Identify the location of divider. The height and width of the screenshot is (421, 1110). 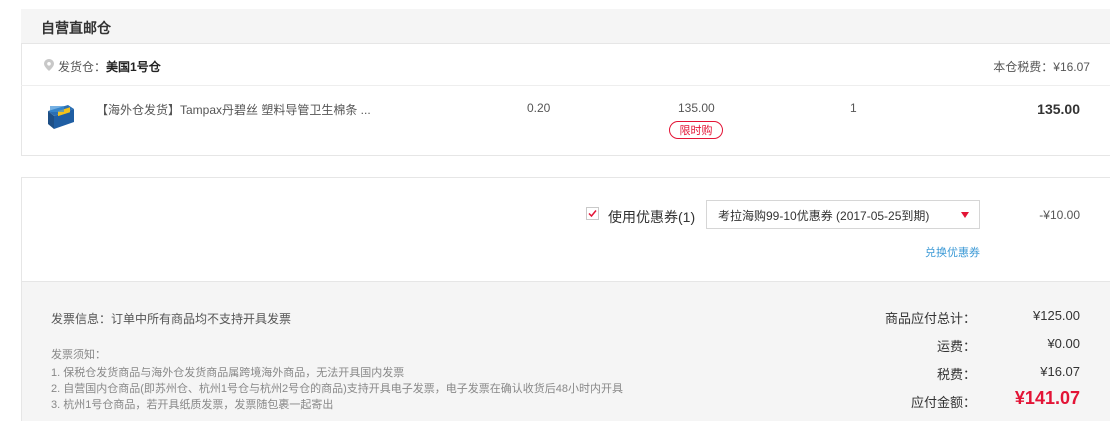
(565, 85).